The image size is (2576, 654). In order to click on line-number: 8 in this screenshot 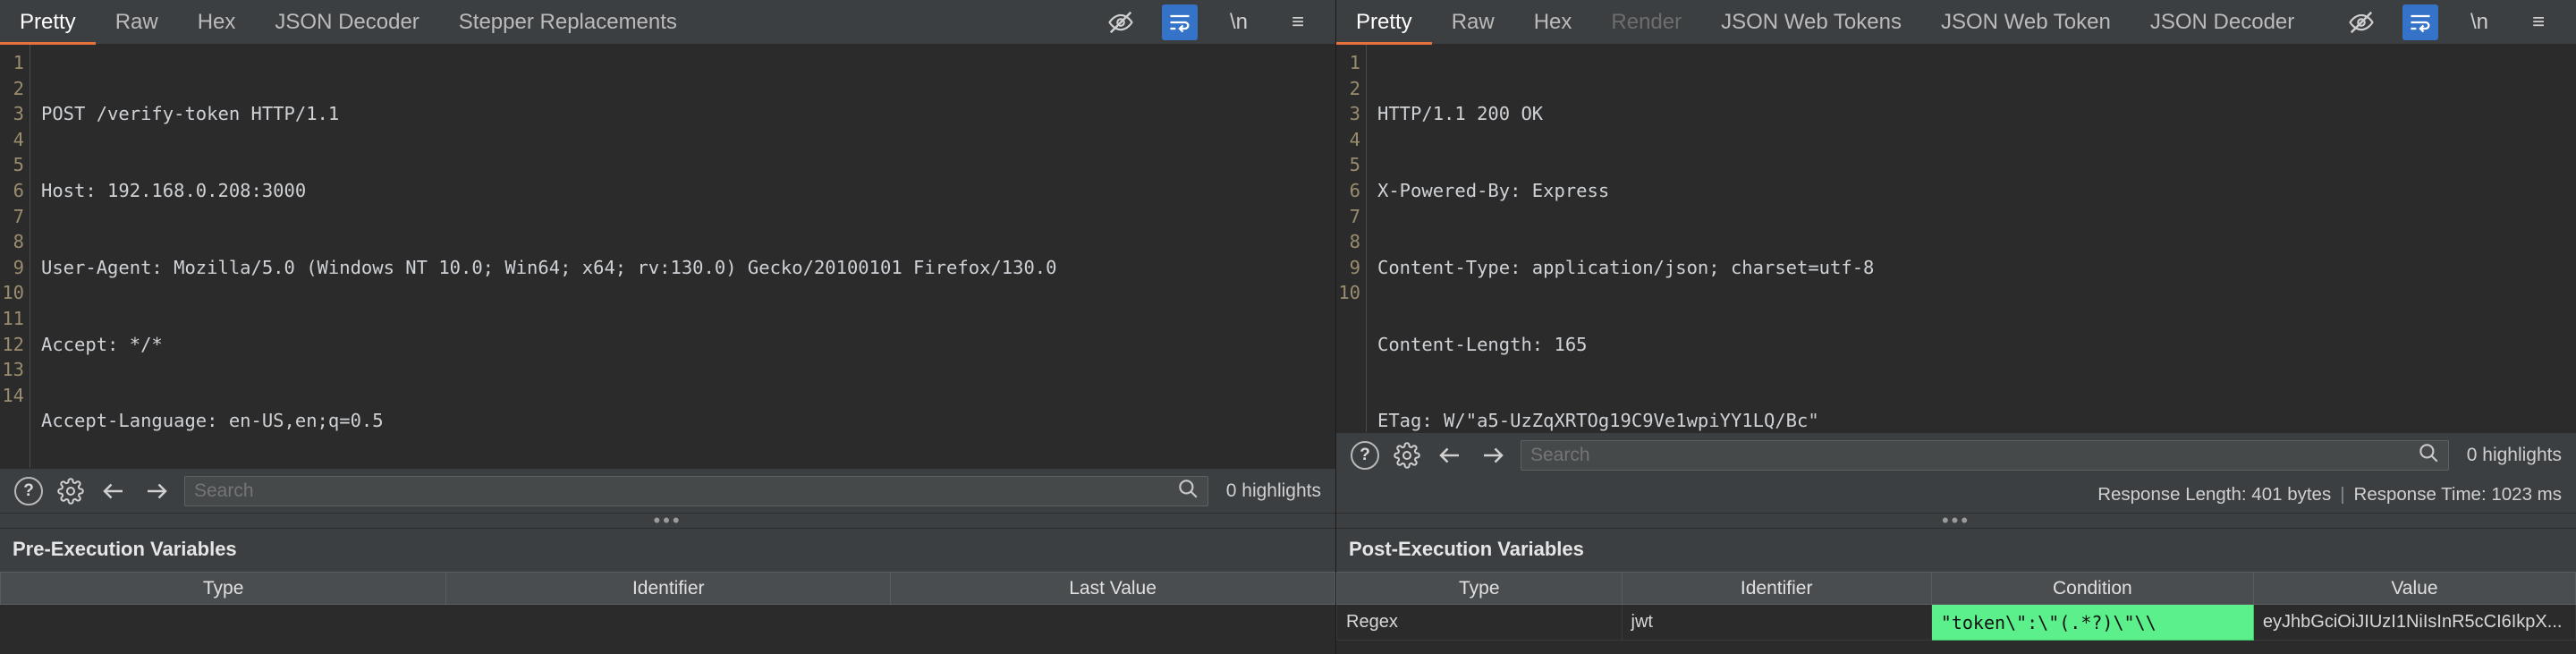, I will do `click(18, 242)`.